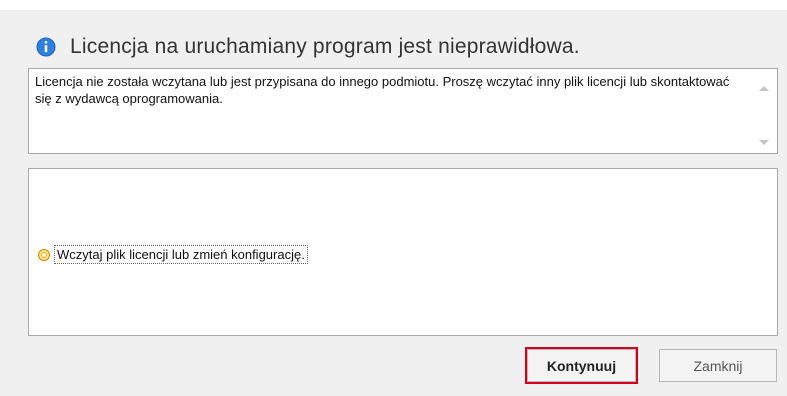  I want to click on scroll-down-icon, so click(764, 142).